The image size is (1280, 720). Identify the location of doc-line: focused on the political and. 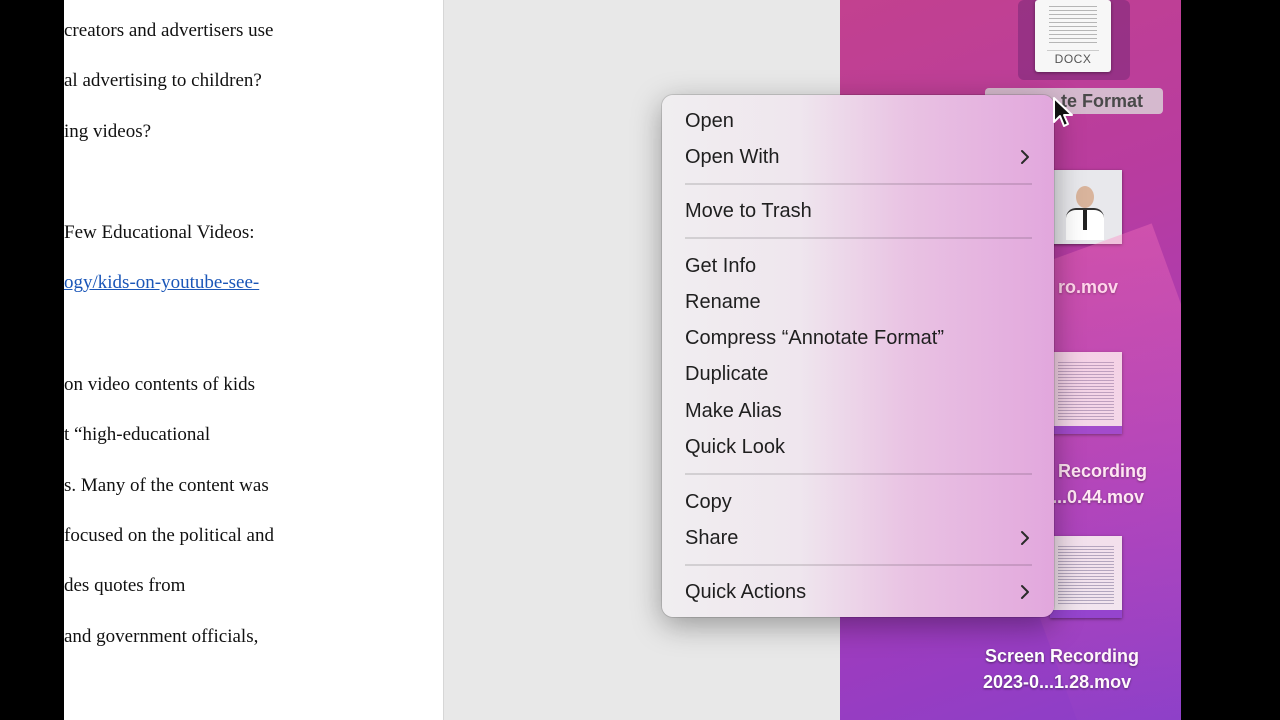
(169, 535).